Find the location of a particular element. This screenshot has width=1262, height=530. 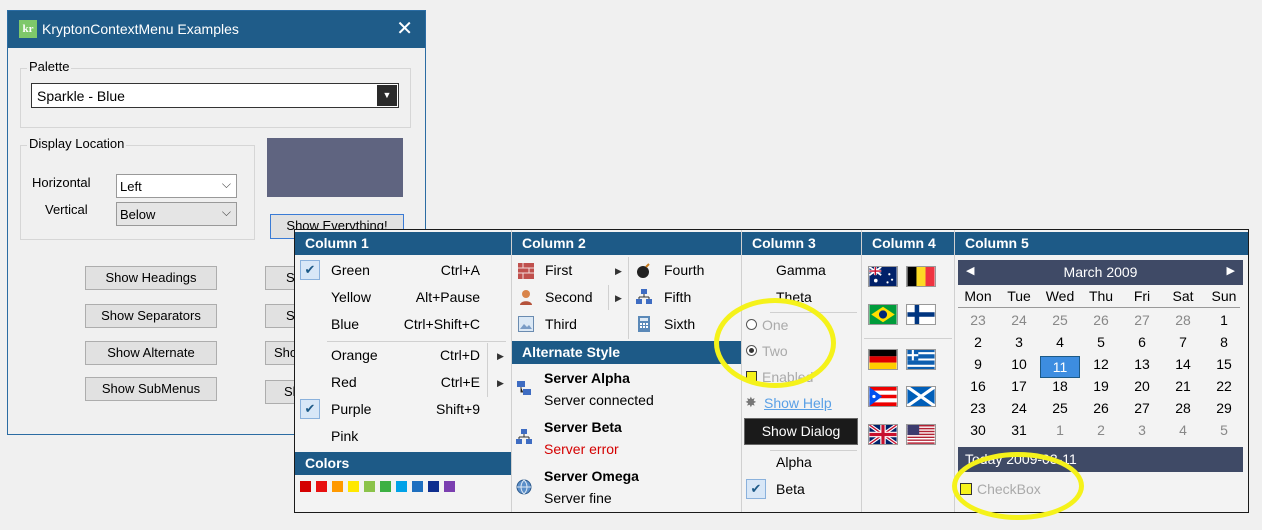

calendar-day: 20 is located at coordinates (1142, 386).